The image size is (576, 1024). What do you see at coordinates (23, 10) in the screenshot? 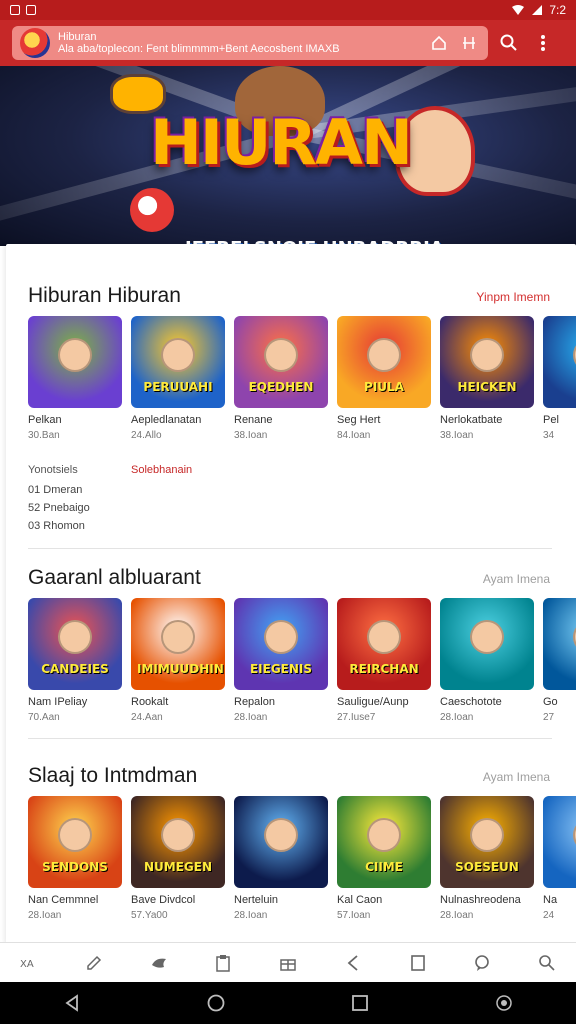
I see `notification-icons` at bounding box center [23, 10].